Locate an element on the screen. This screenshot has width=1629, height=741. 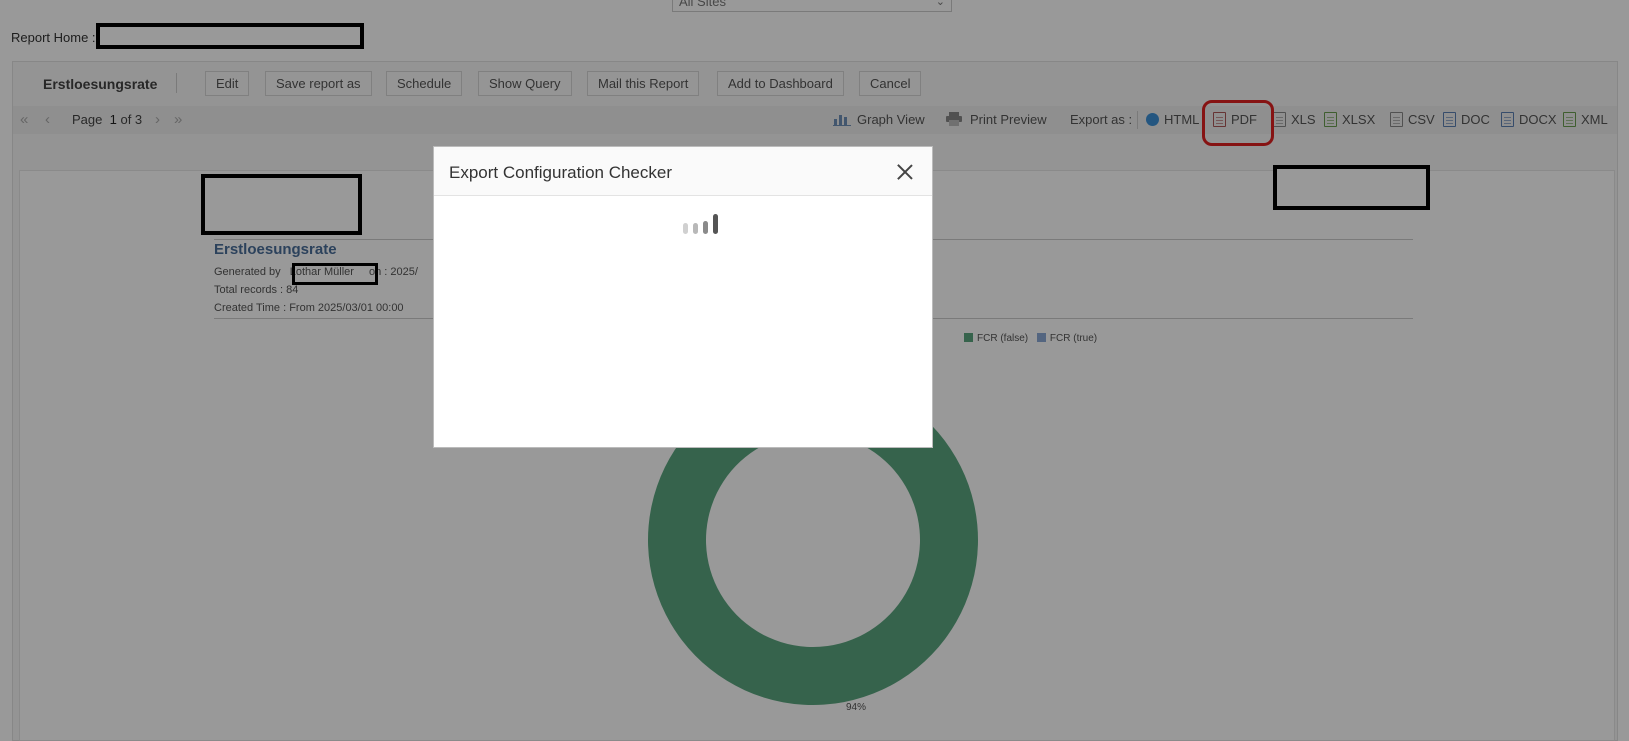
loading-spinner-icon is located at coordinates (703, 223).